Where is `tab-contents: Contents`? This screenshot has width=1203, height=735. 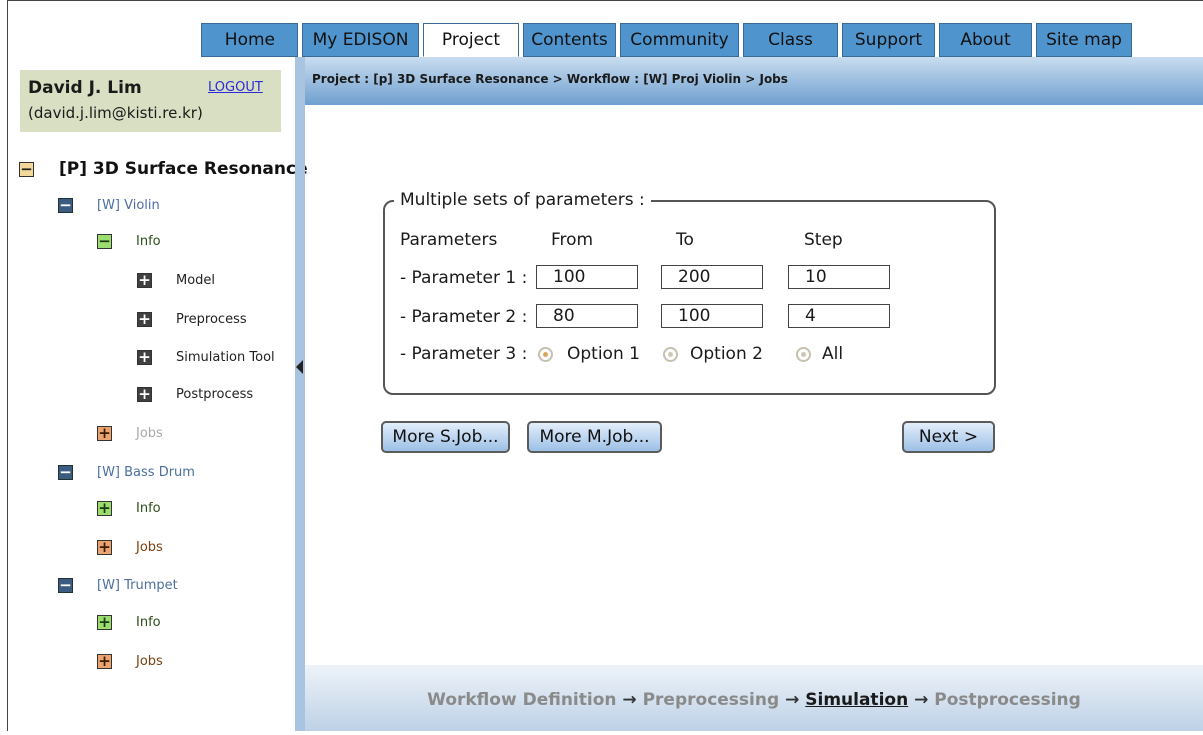
tab-contents: Contents is located at coordinates (569, 40).